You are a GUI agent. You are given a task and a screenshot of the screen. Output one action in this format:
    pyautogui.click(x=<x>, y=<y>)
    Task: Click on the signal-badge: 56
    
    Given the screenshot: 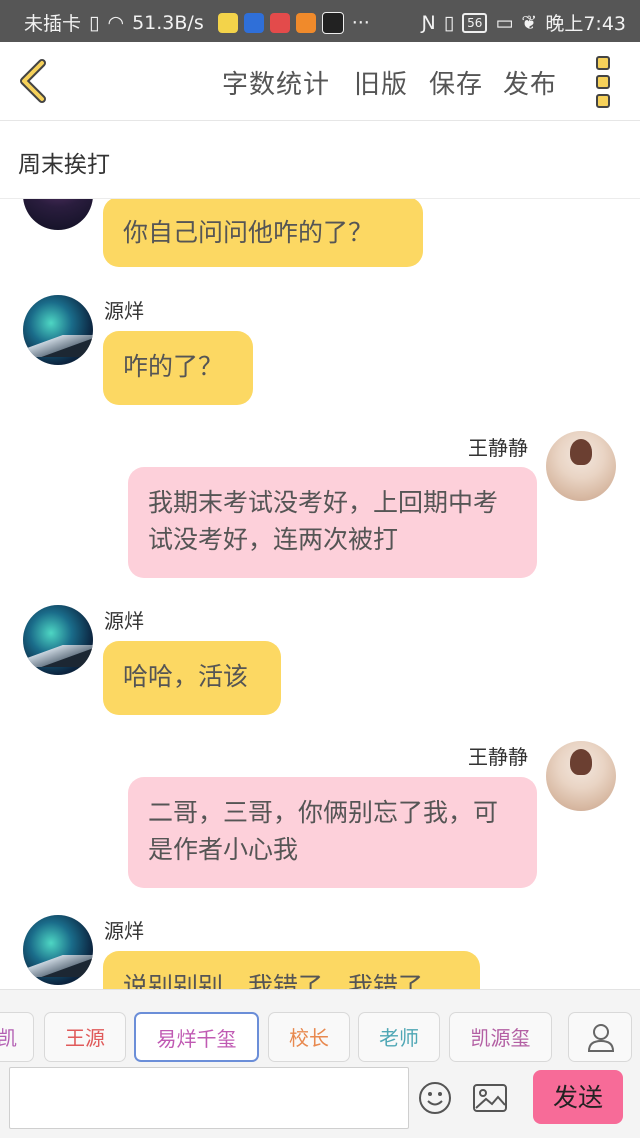 What is the action you would take?
    pyautogui.click(x=475, y=22)
    